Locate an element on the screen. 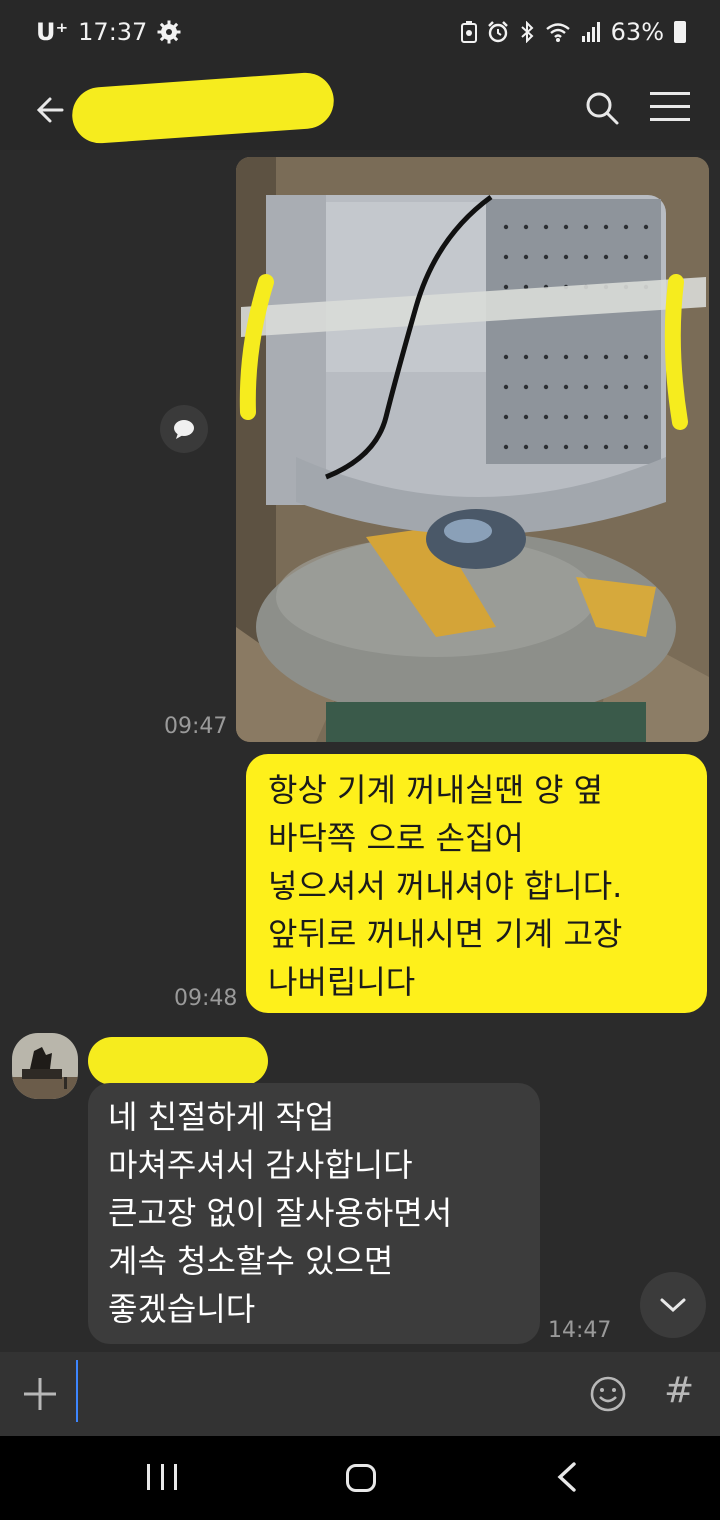  bluetooth-icon is located at coordinates (527, 32).